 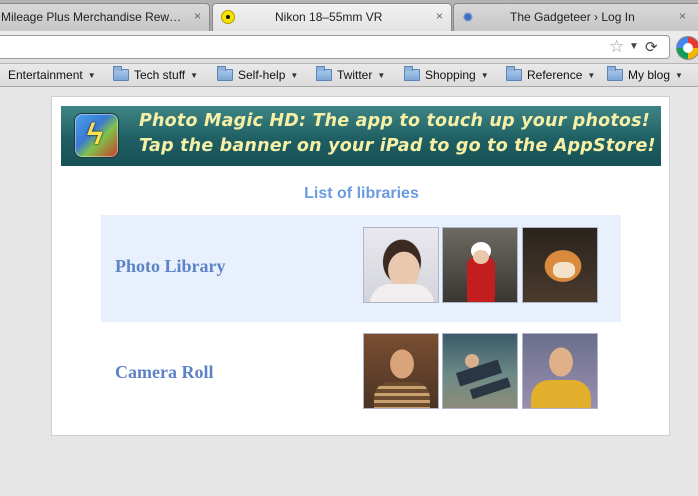 What do you see at coordinates (361, 193) in the screenshot?
I see `libraries-heading: List of libraries` at bounding box center [361, 193].